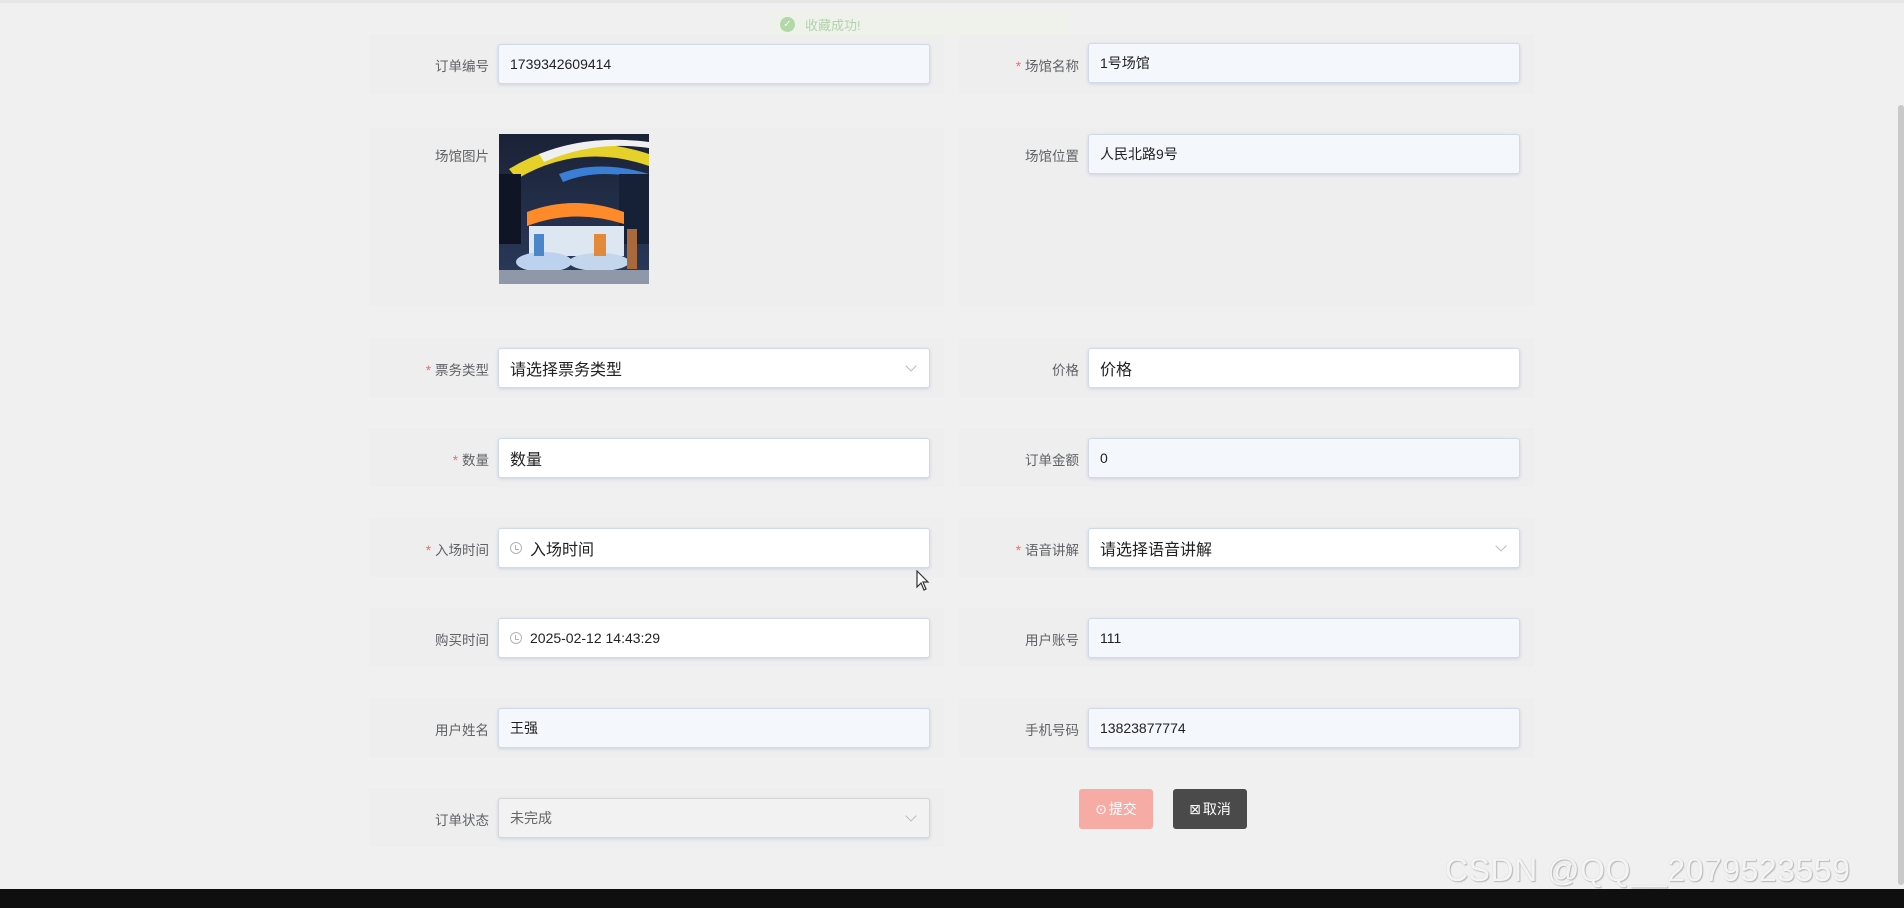  Describe the element at coordinates (920, 24) in the screenshot. I see `success-toast: ✓ 收藏成功!` at that location.